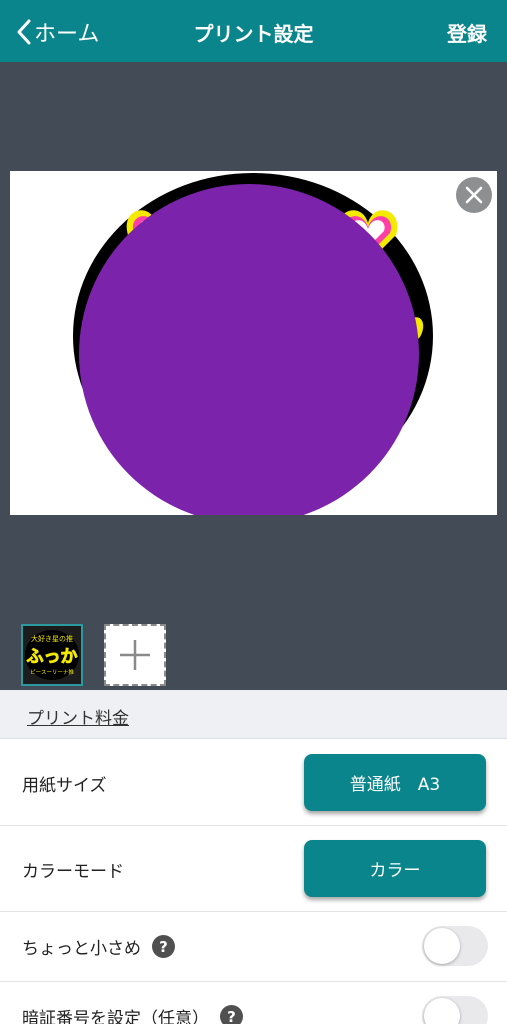 The height and width of the screenshot is (1024, 507). I want to click on color-mode-row: カラーモード カラー, so click(253, 869).